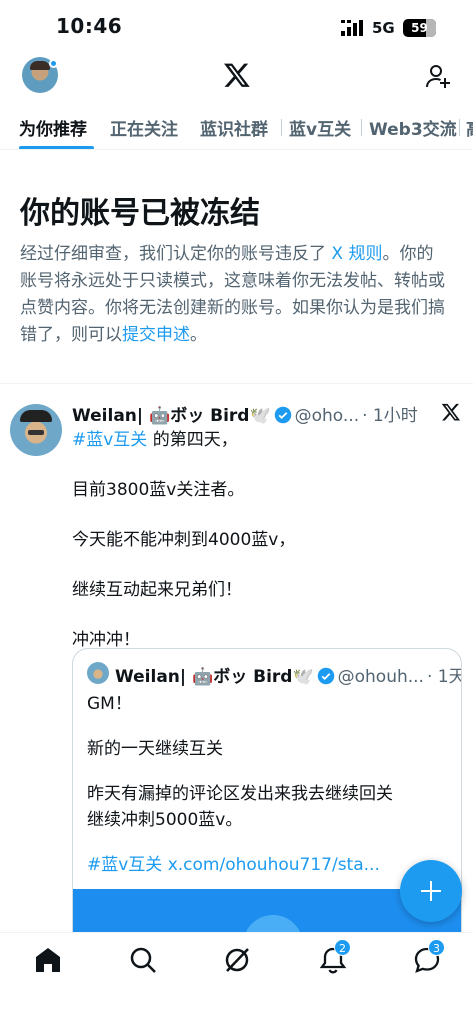 Image resolution: width=473 pixels, height=1024 pixels. I want to click on messages-badge: 3, so click(436, 947).